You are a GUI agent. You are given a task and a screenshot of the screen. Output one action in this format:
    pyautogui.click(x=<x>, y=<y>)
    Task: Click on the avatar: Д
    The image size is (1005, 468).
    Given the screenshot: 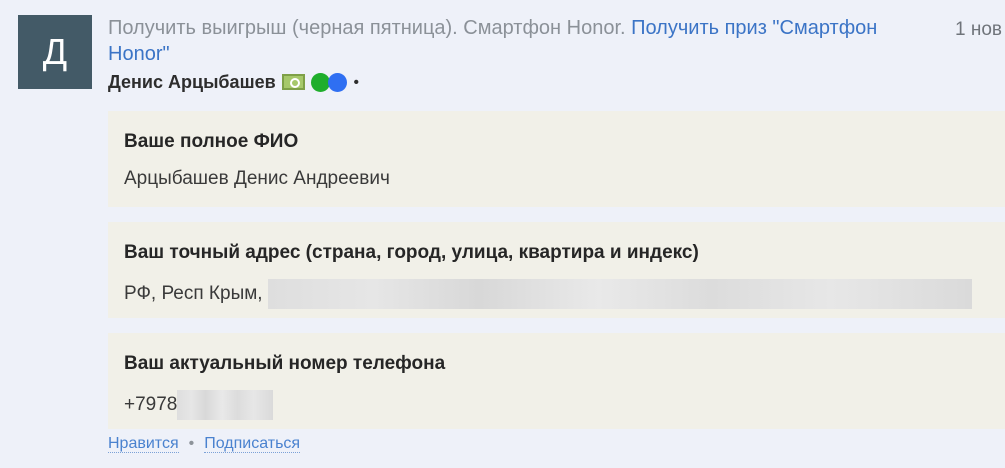 What is the action you would take?
    pyautogui.click(x=55, y=52)
    